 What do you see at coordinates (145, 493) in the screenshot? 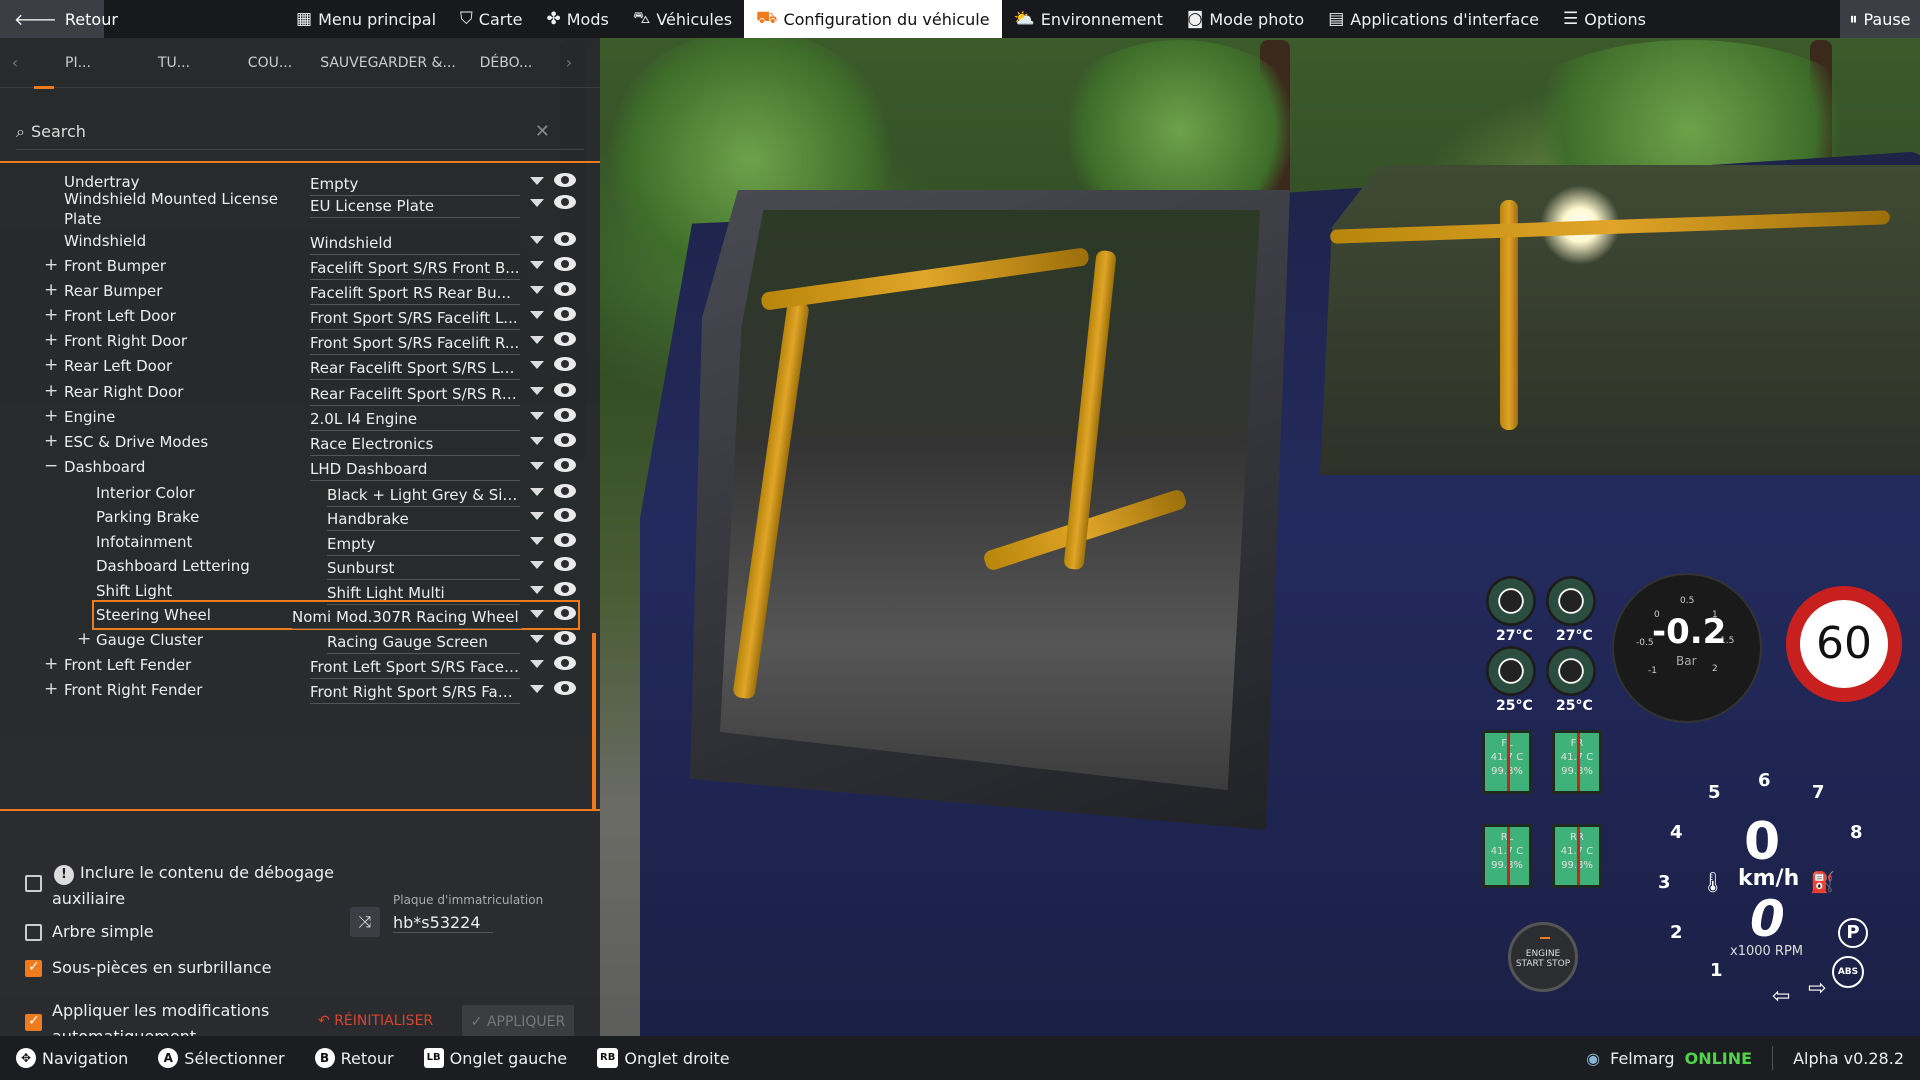
I see `part-name: Interior Color` at bounding box center [145, 493].